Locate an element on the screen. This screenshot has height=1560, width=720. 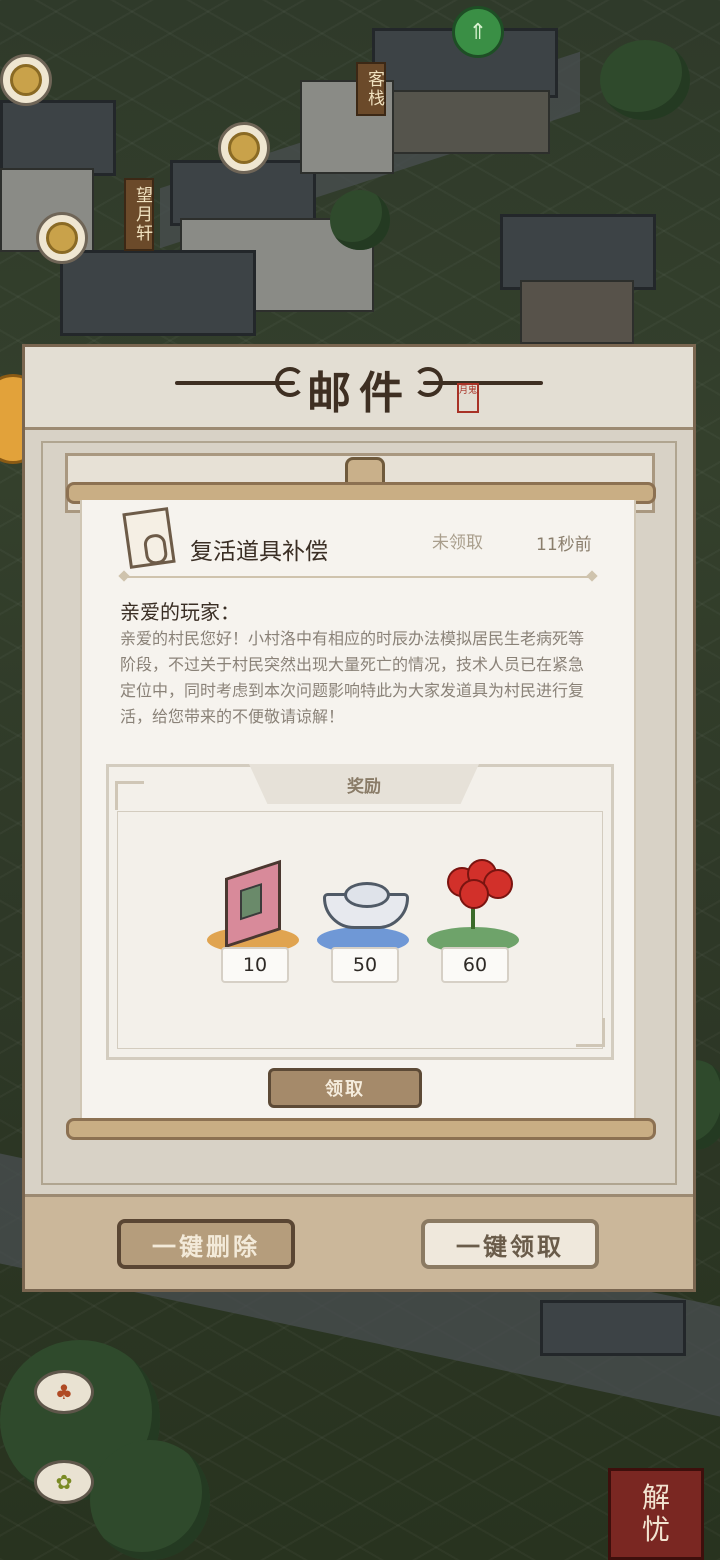
mail-paperclip-icon is located at coordinates (149, 538).